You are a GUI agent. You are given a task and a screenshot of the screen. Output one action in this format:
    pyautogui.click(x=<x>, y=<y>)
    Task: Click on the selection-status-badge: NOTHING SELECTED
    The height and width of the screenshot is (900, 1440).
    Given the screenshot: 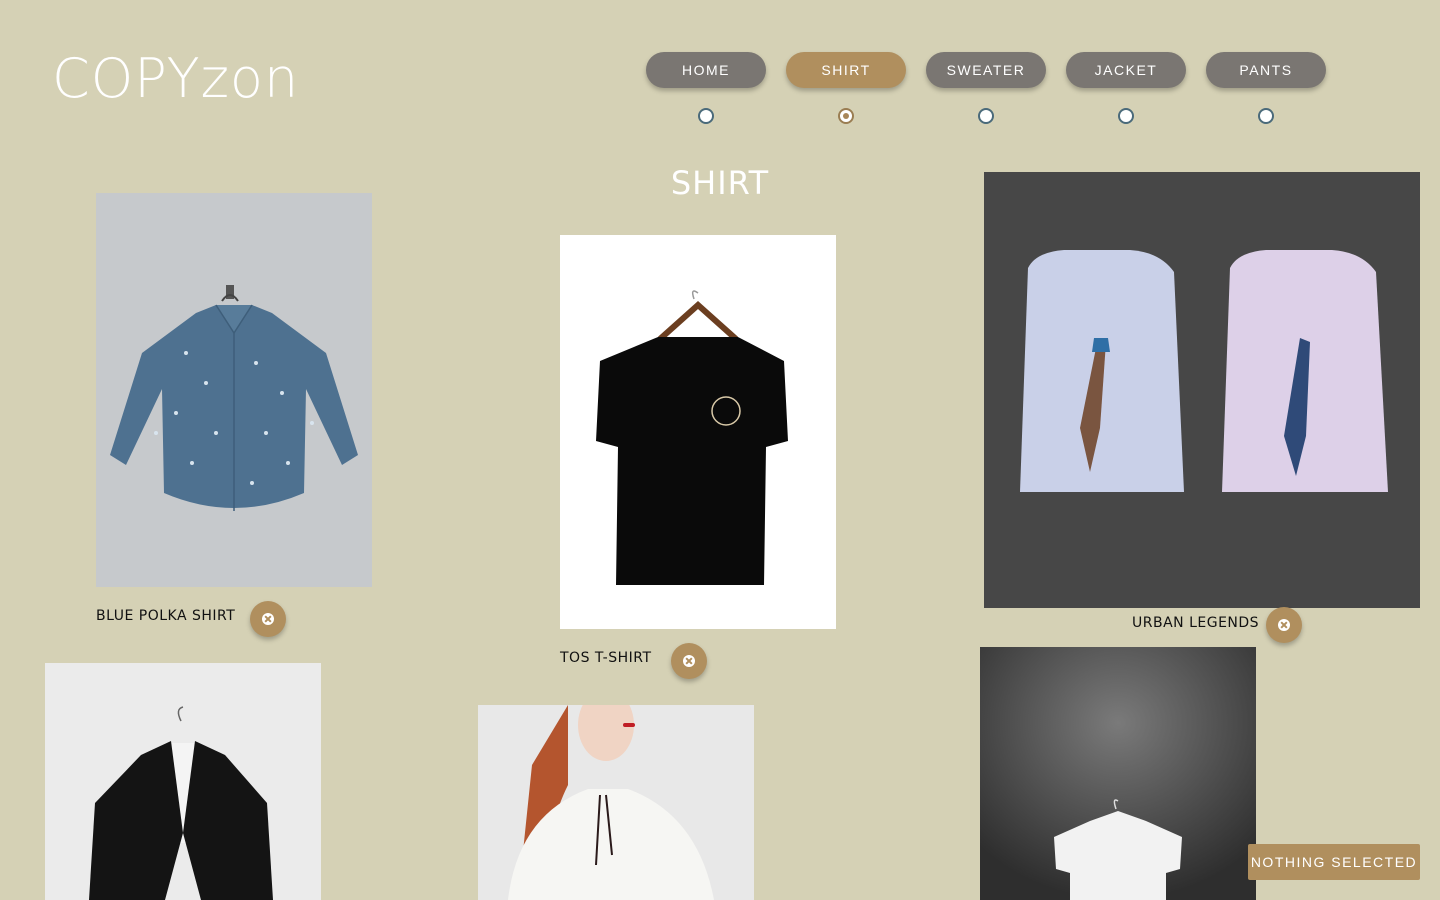 What is the action you would take?
    pyautogui.click(x=1334, y=862)
    